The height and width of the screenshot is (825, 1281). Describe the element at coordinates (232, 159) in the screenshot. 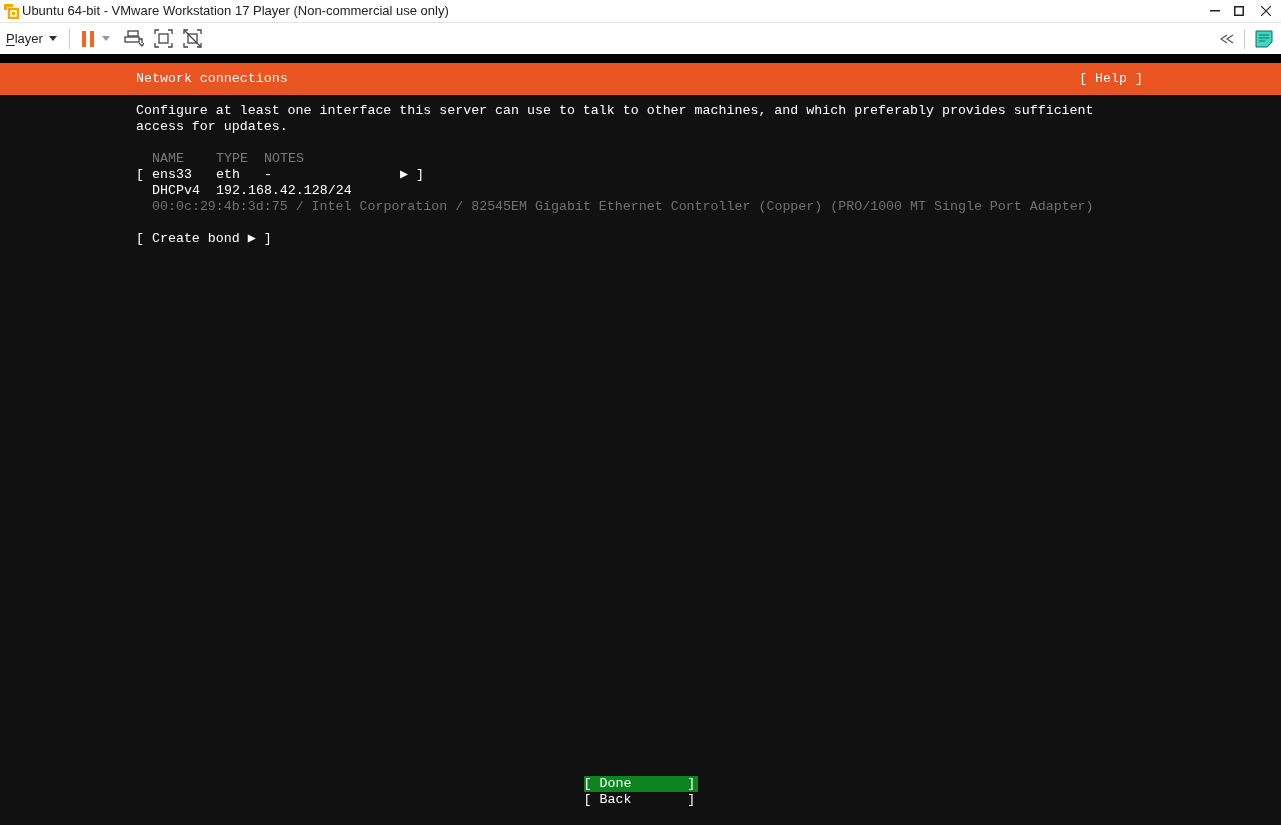

I see `column-header: TYPE` at that location.